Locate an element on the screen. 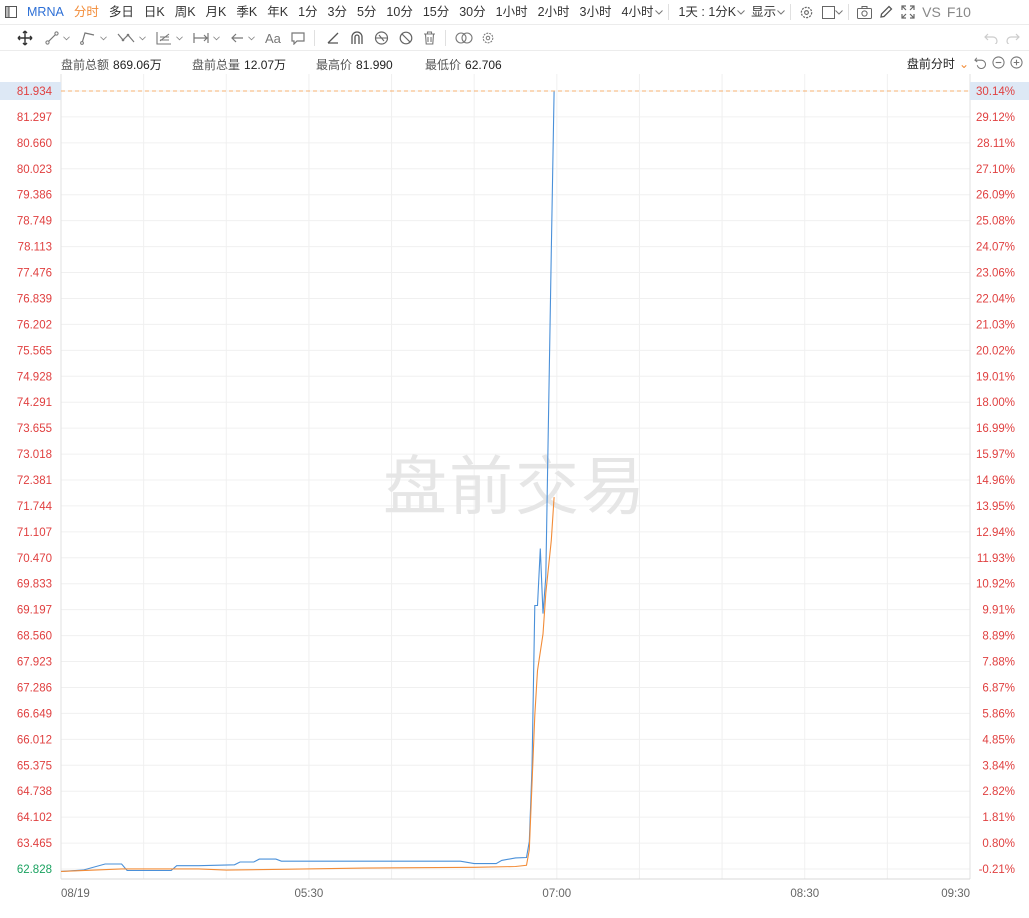 This screenshot has width=1029, height=918. tab-period-11: 15分 is located at coordinates (436, 12).